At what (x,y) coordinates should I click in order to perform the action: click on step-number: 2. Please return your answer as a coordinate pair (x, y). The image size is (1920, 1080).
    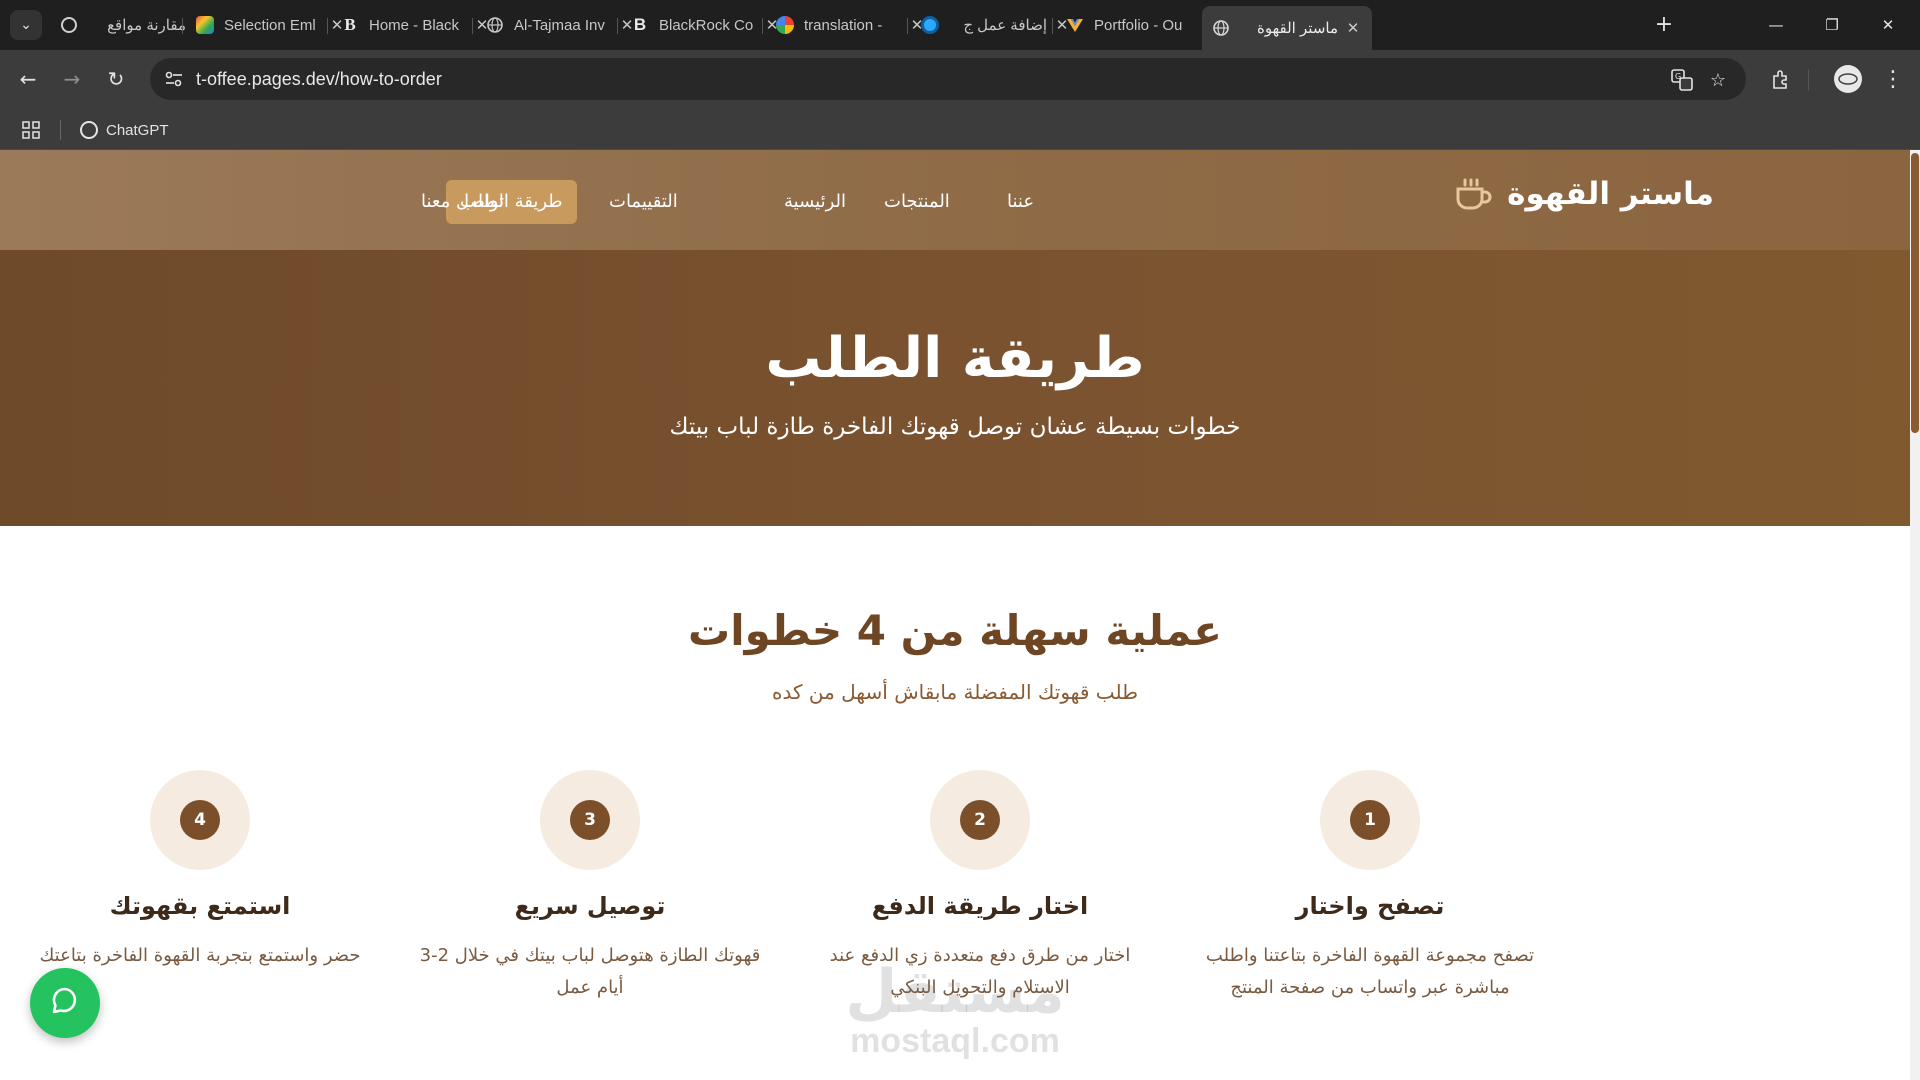
    Looking at the image, I should click on (980, 820).